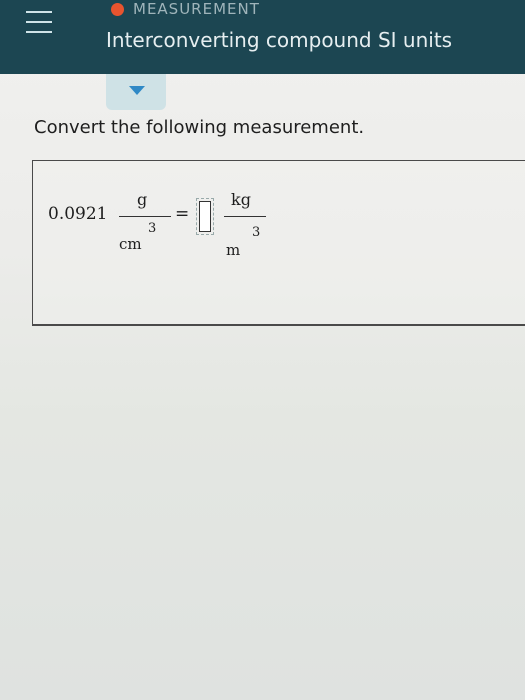  What do you see at coordinates (241, 199) in the screenshot?
I see `to-unit-numerator: kg` at bounding box center [241, 199].